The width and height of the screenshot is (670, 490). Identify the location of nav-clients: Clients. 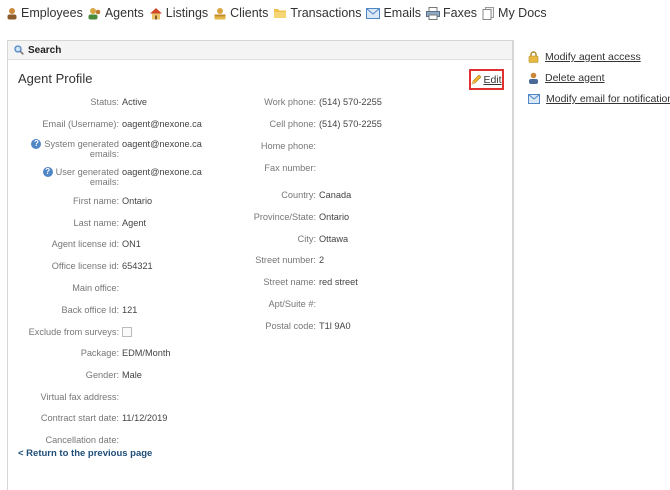
(240, 13).